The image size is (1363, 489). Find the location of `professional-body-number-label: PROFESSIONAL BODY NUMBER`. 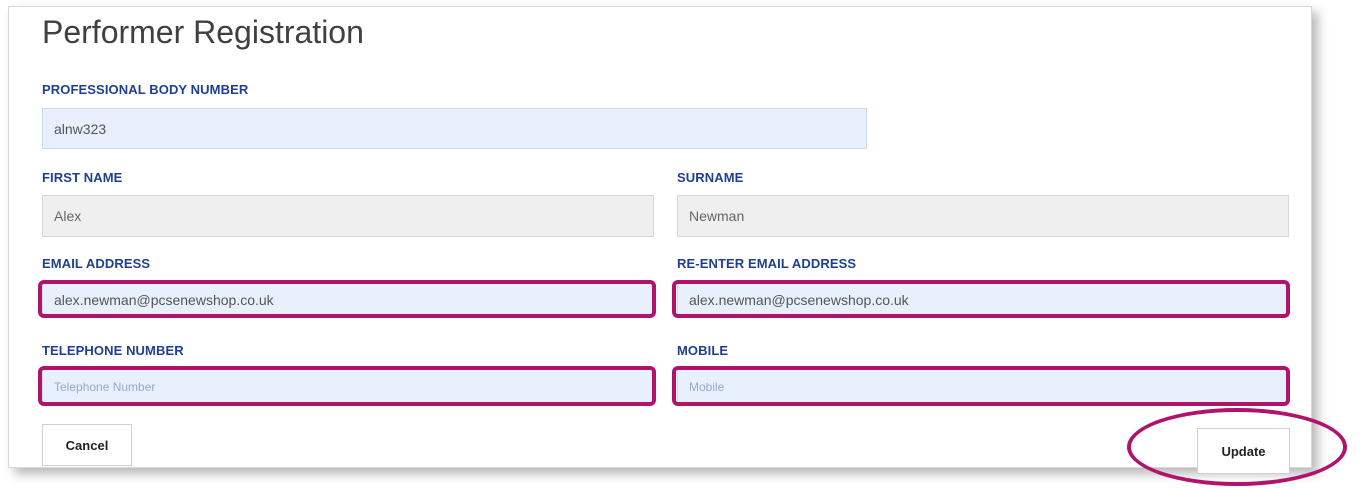

professional-body-number-label: PROFESSIONAL BODY NUMBER is located at coordinates (145, 89).